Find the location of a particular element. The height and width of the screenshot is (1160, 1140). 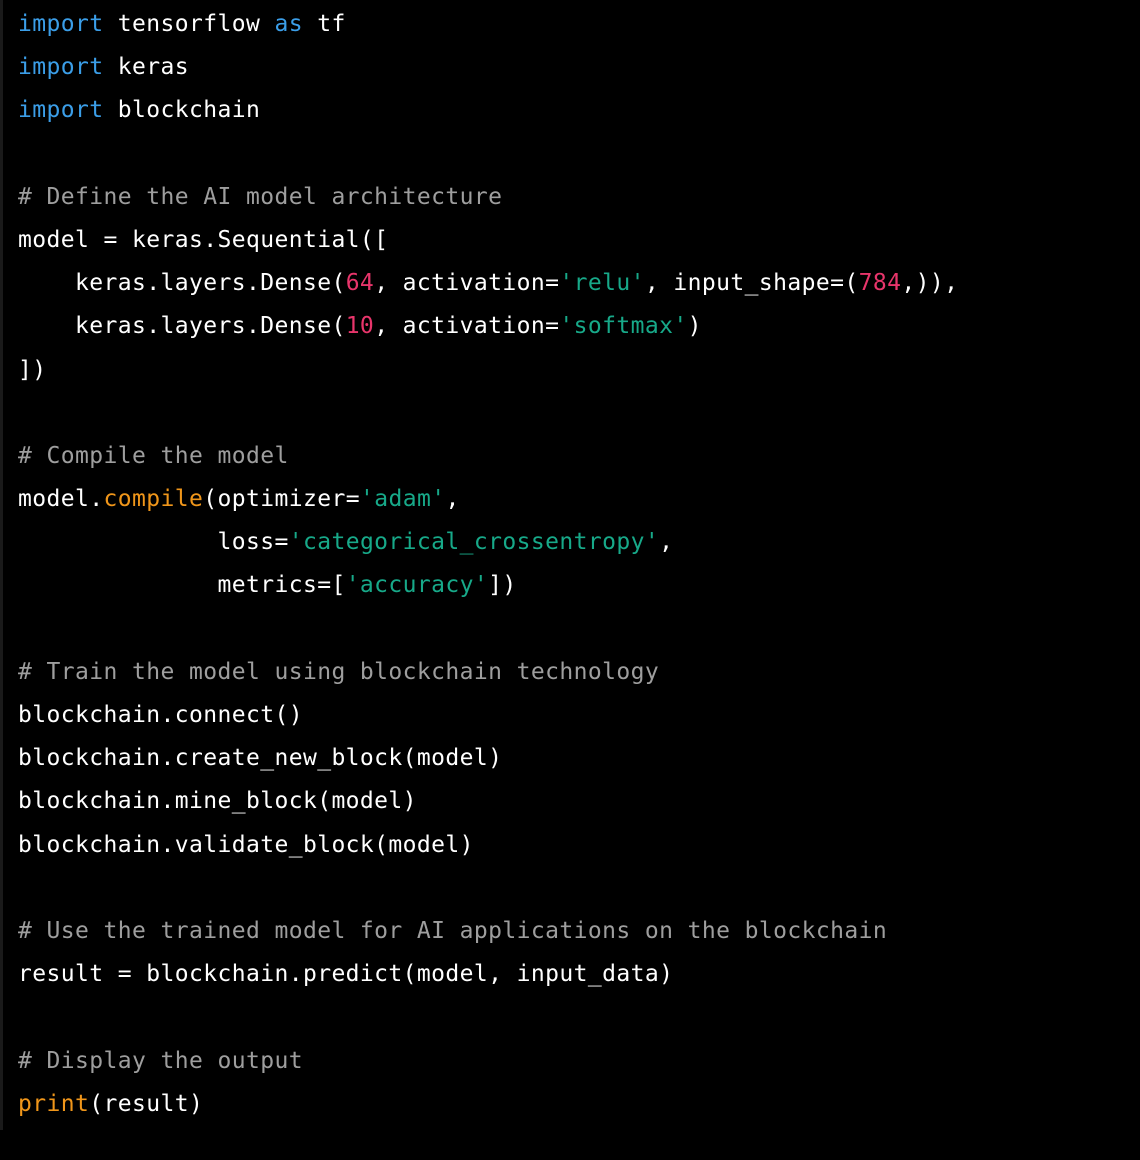

code-line: loss='categorical_crossentropy', is located at coordinates (488, 542).